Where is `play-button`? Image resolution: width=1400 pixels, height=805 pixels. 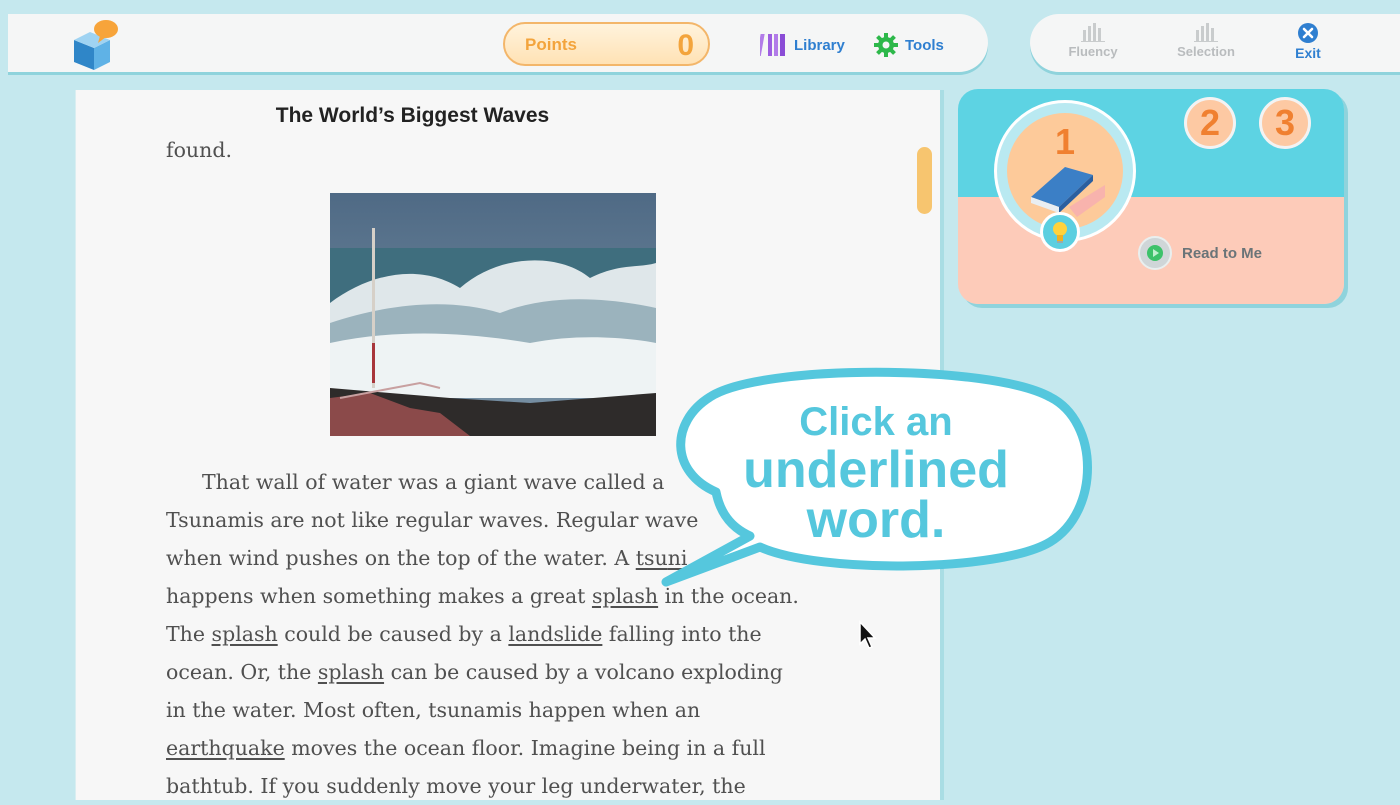
play-button is located at coordinates (1155, 253).